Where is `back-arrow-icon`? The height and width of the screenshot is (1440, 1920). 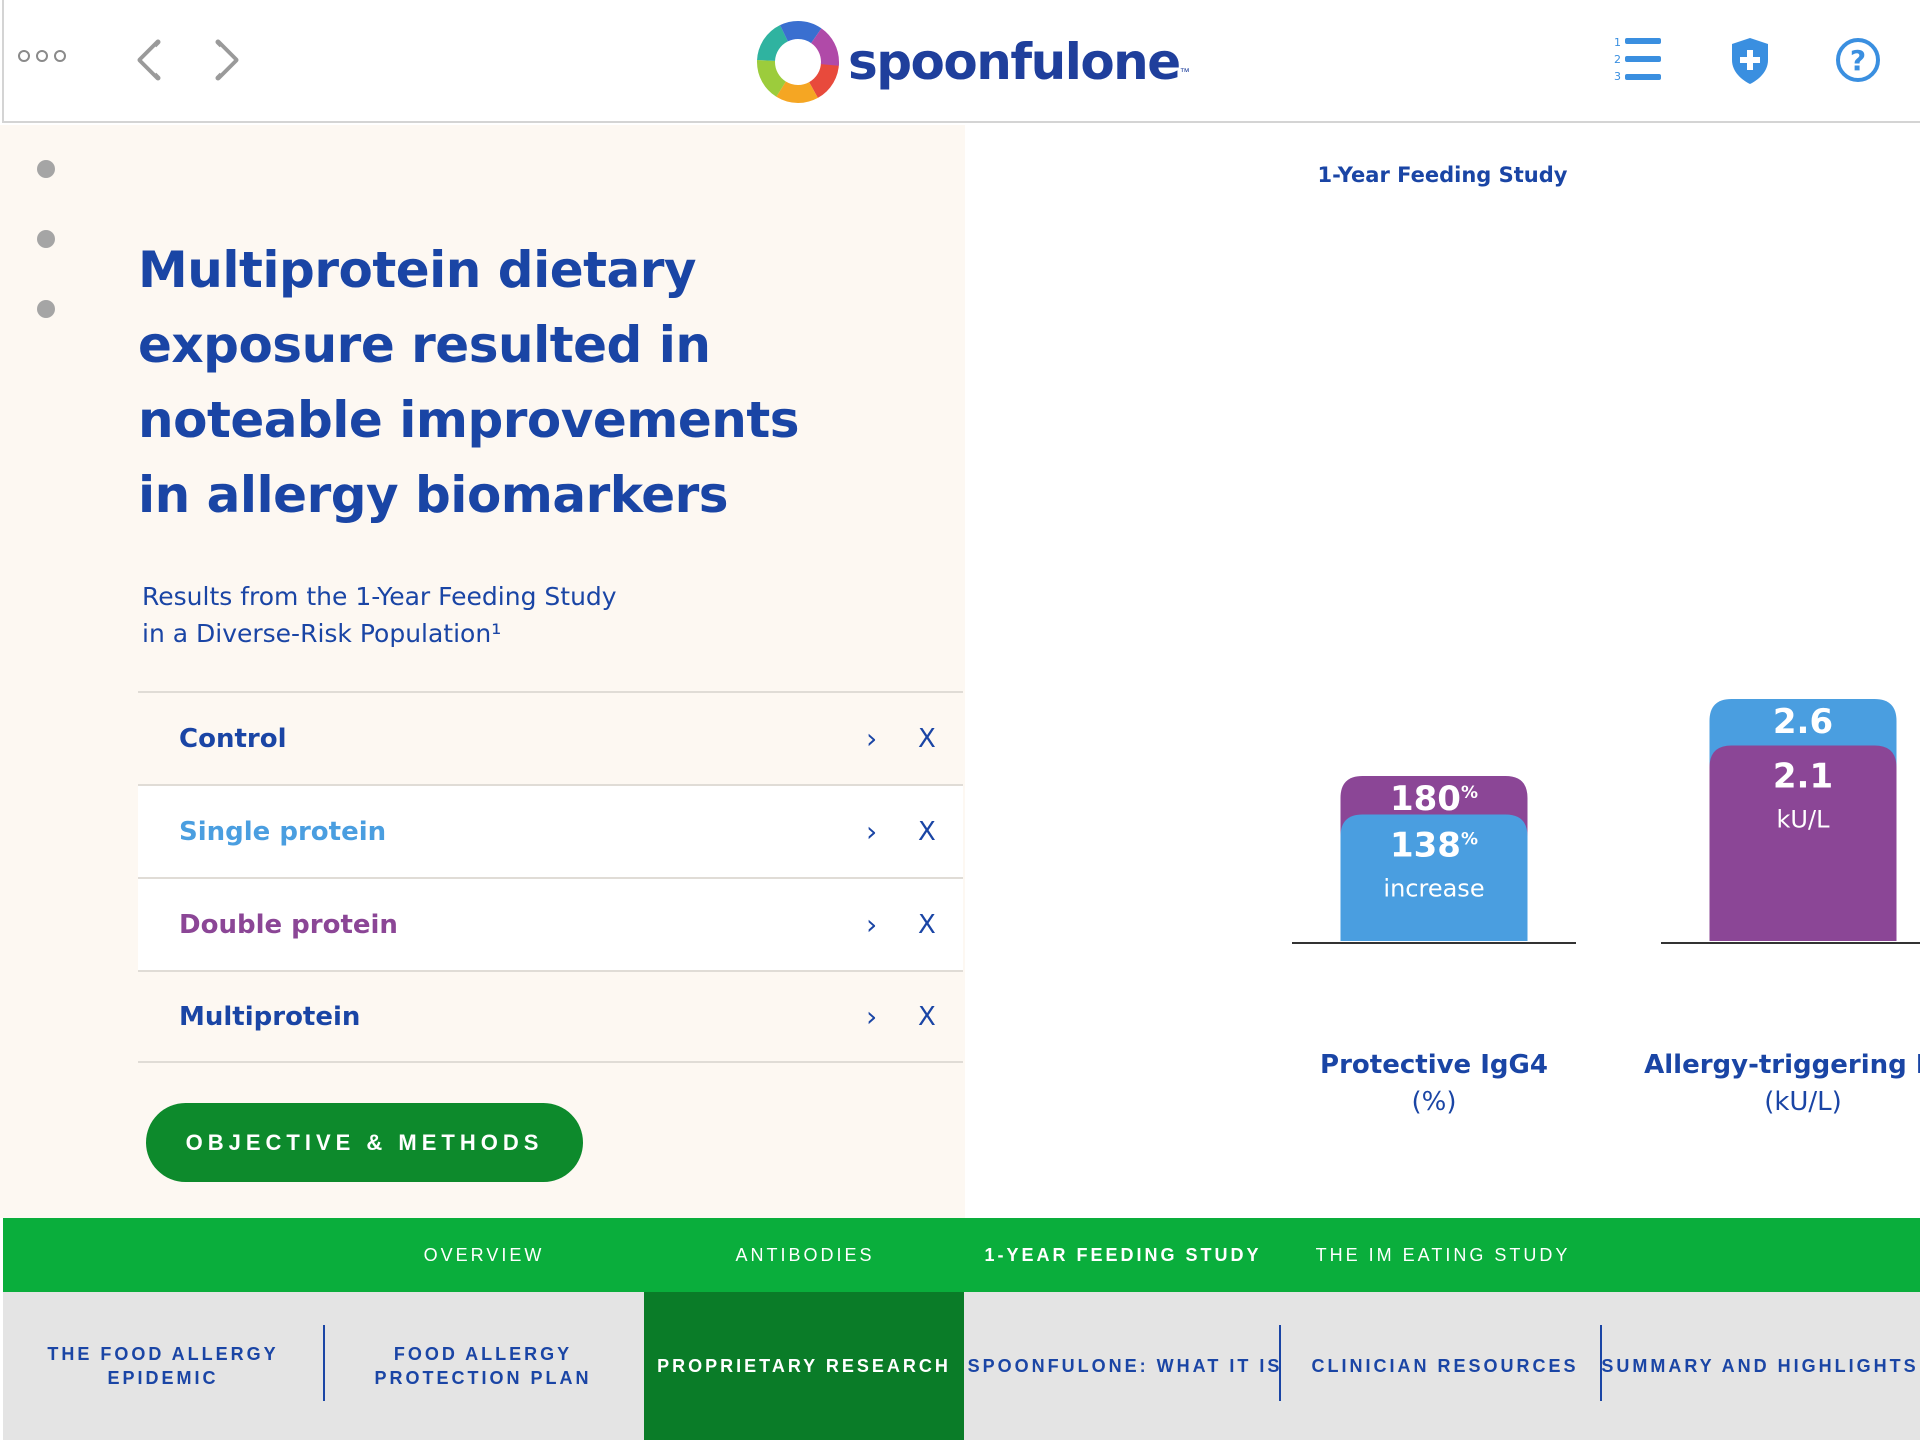
back-arrow-icon is located at coordinates (149, 60).